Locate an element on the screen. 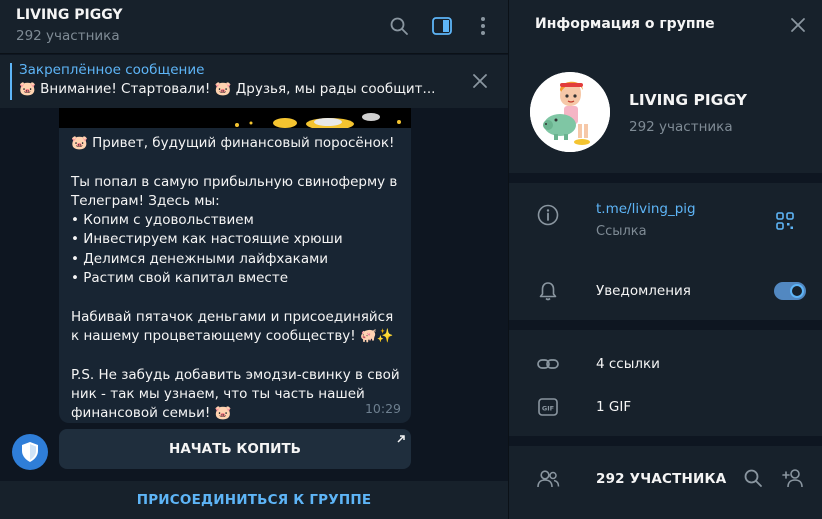 This screenshot has height=519, width=822. chat-title: LIVING PIGGY is located at coordinates (69, 15).